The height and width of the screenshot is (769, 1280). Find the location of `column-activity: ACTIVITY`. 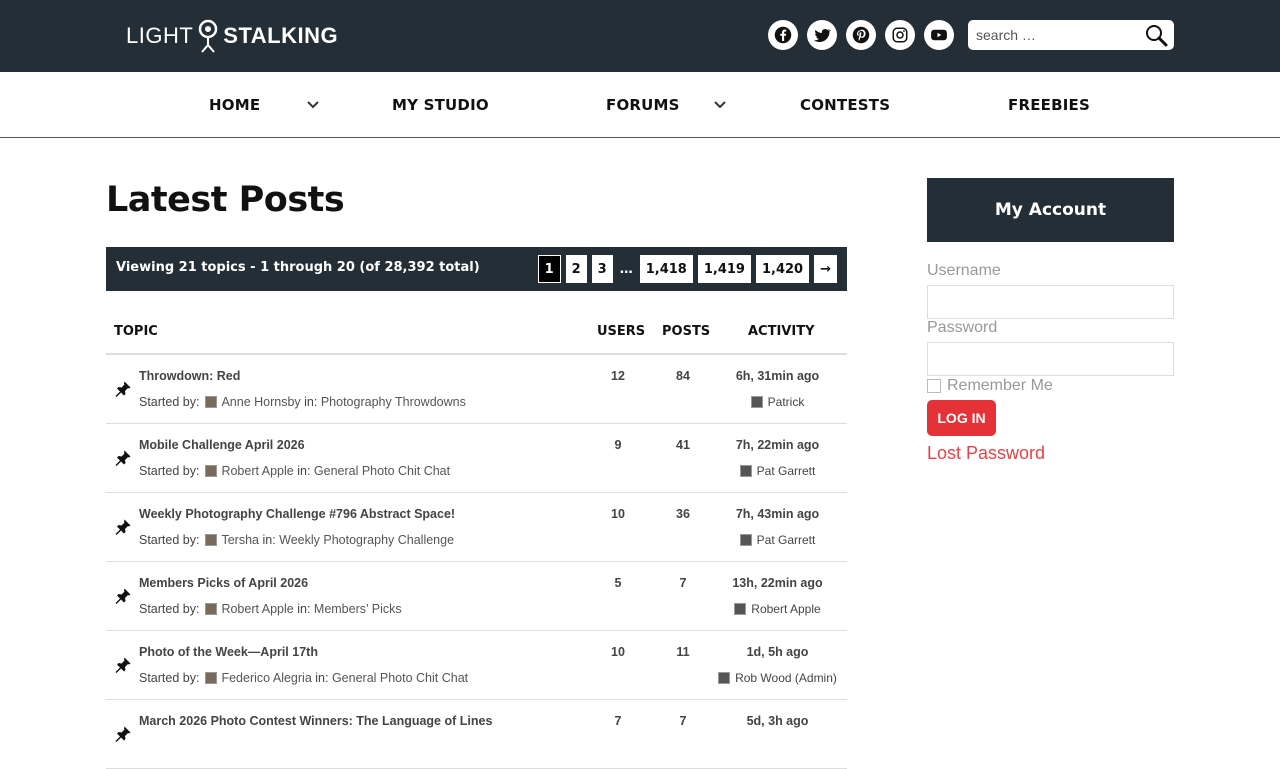

column-activity: ACTIVITY is located at coordinates (781, 331).